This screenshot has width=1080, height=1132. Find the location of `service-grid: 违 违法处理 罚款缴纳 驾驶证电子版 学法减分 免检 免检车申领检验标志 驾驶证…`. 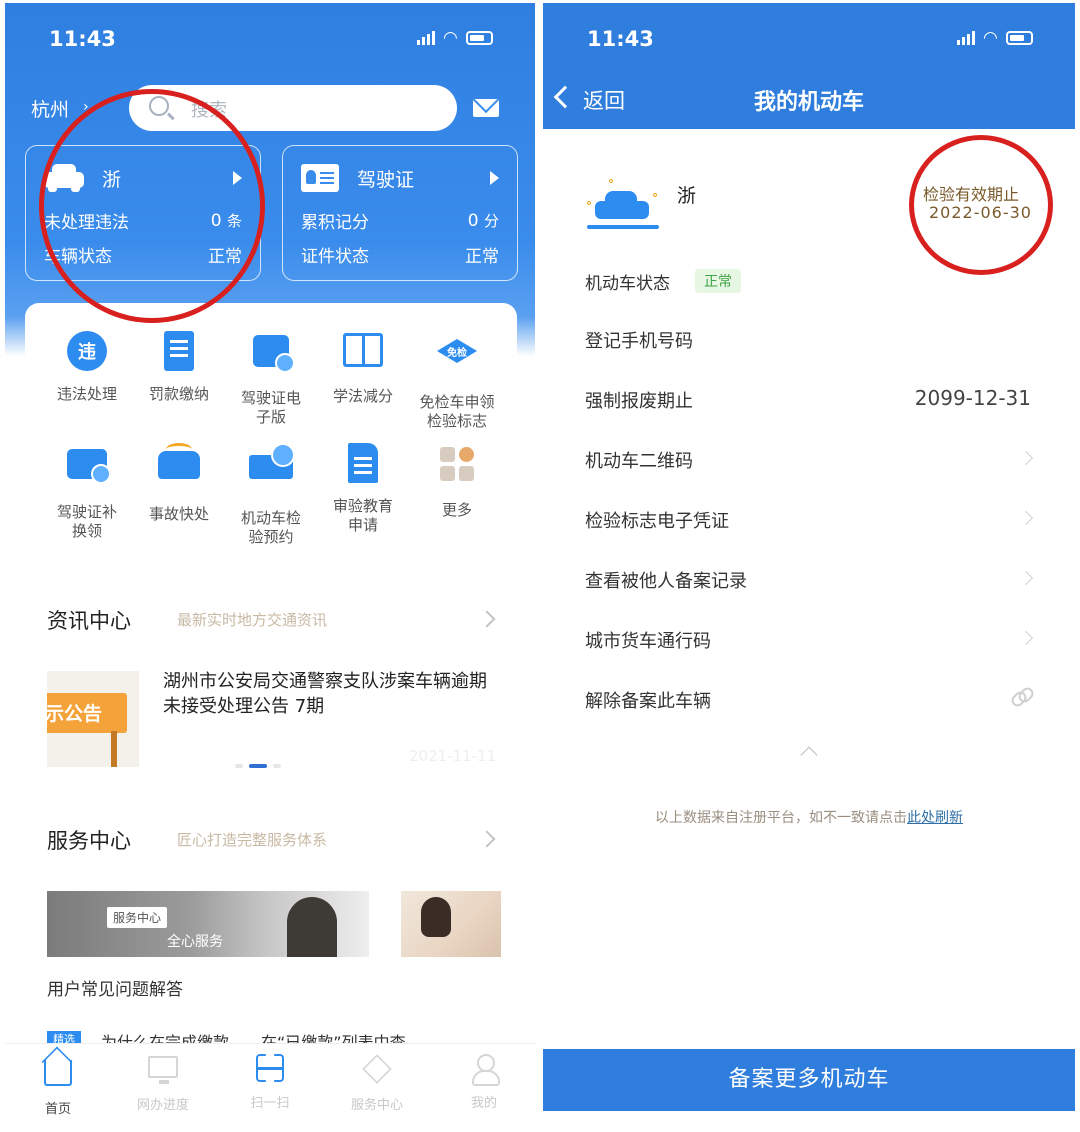

service-grid: 违 违法处理 罚款缴纳 驾驶证电子版 学法减分 免检 免检车申领检验标志 驾驶证… is located at coordinates (271, 428).